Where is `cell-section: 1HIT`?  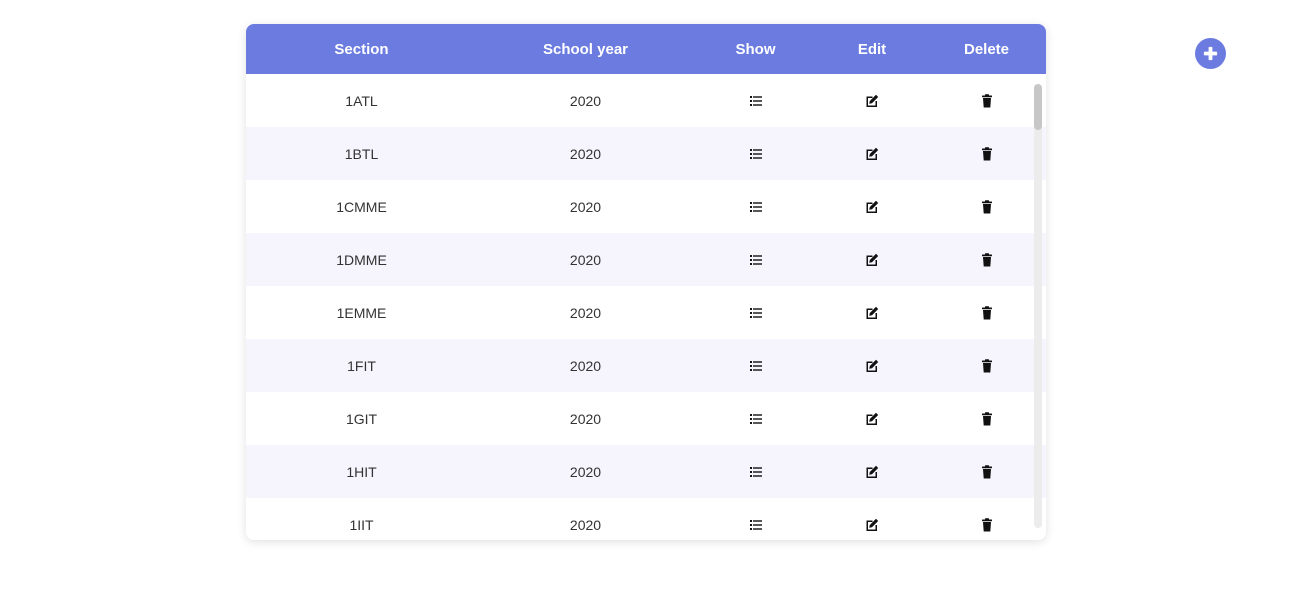
cell-section: 1HIT is located at coordinates (361, 471).